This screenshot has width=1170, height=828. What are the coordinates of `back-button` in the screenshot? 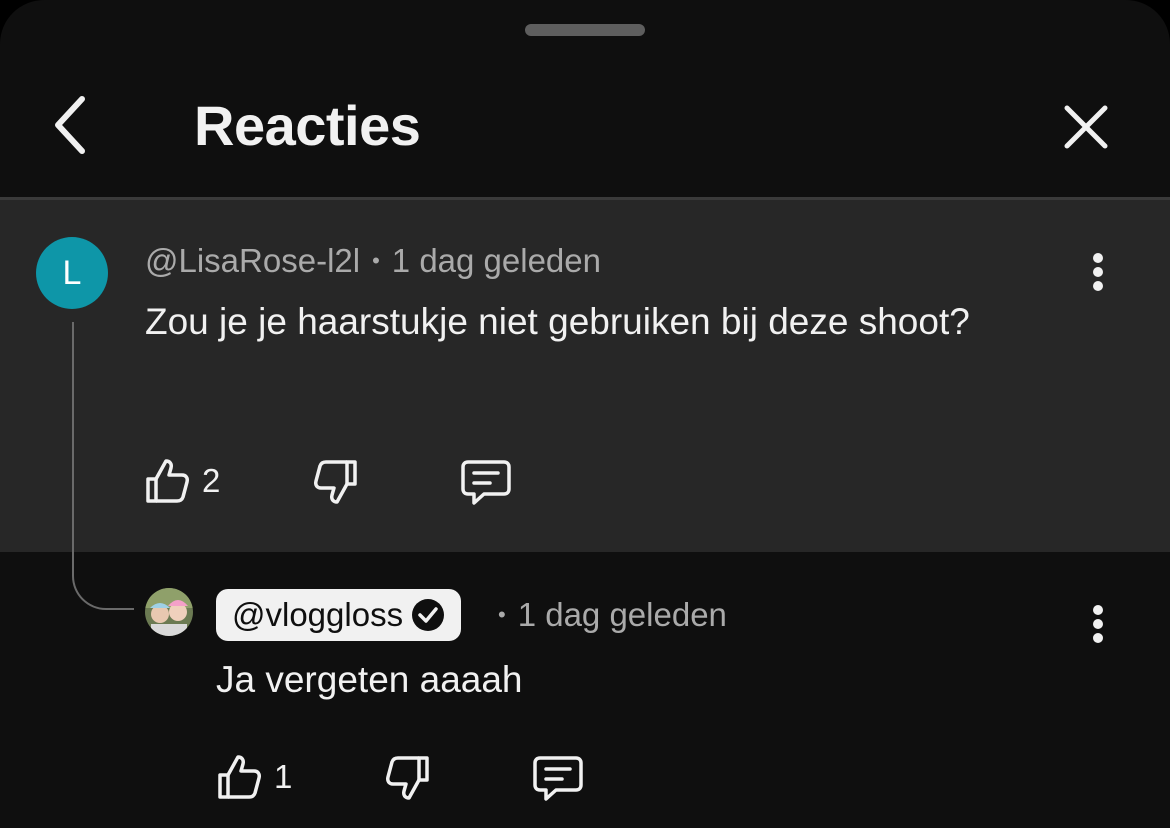 It's located at (70, 125).